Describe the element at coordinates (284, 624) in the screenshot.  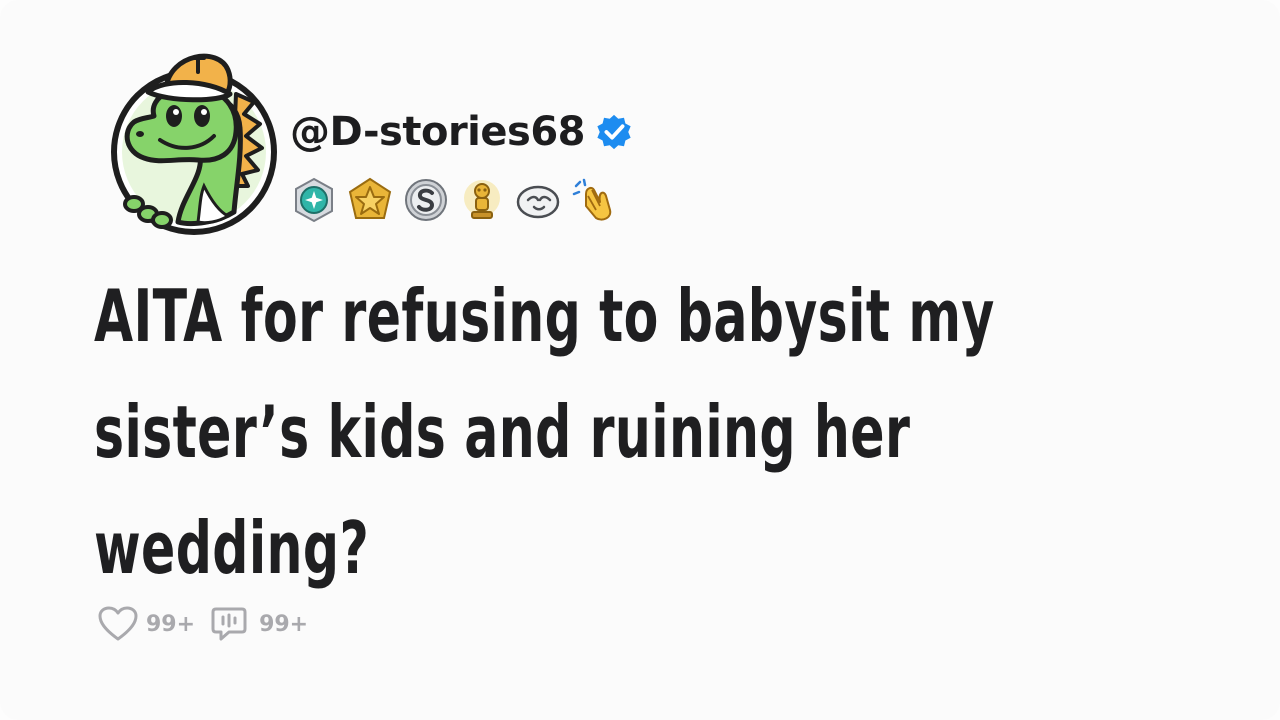
I see `comment-count: 99+` at that location.